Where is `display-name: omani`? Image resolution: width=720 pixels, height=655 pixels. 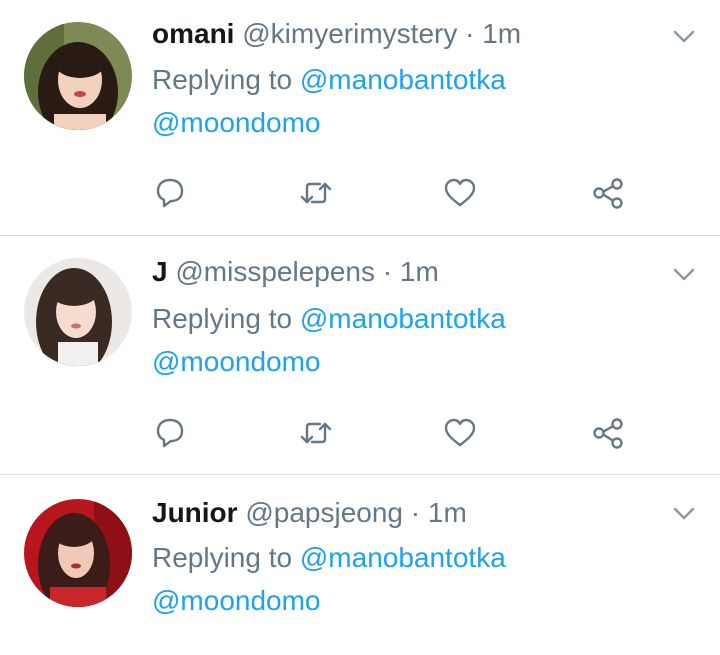
display-name: omani is located at coordinates (193, 33).